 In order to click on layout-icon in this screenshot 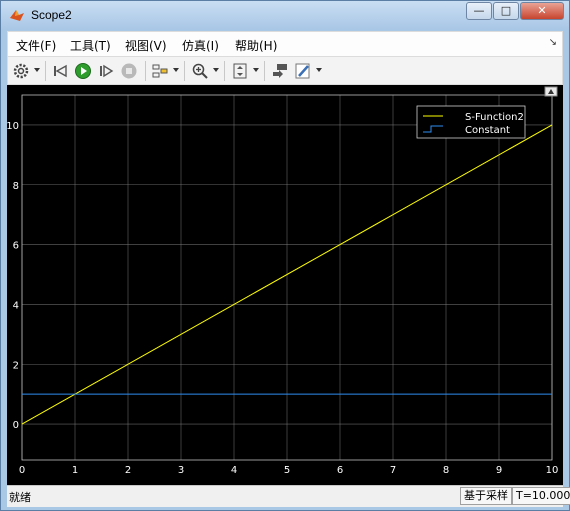, I will do `click(160, 71)`.